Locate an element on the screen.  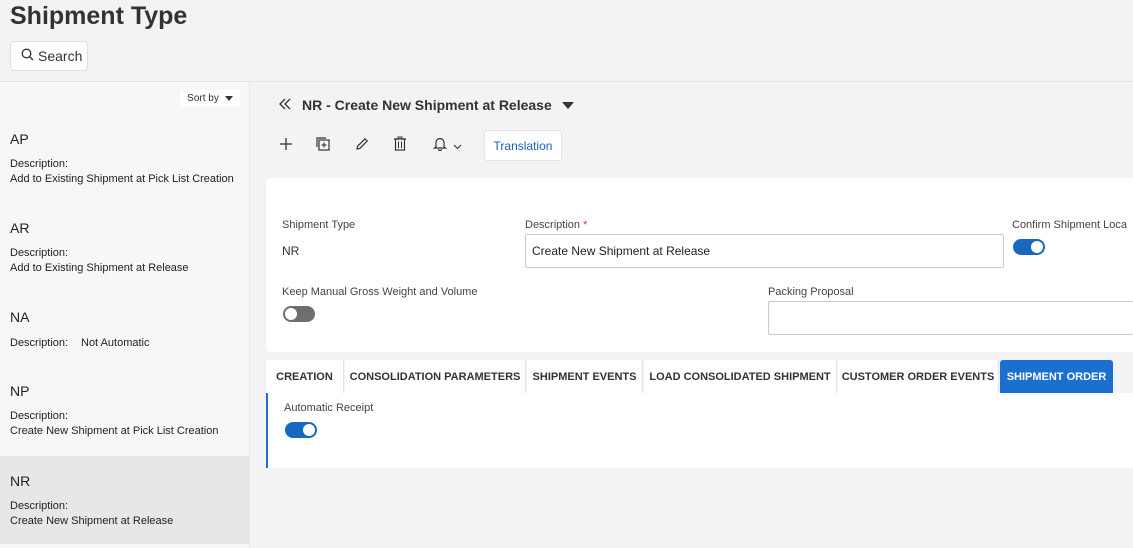
plus-icon is located at coordinates (286, 146).